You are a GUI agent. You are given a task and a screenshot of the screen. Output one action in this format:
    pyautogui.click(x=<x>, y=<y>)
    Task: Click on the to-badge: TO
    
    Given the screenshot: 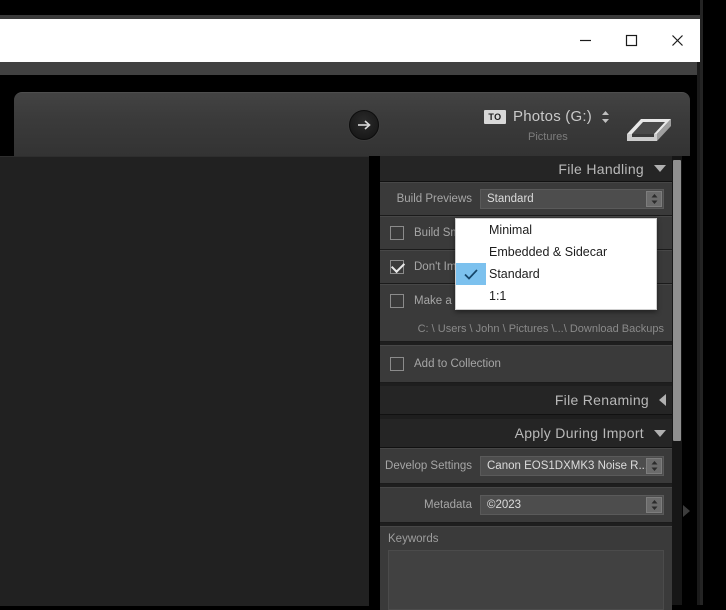 What is the action you would take?
    pyautogui.click(x=495, y=117)
    